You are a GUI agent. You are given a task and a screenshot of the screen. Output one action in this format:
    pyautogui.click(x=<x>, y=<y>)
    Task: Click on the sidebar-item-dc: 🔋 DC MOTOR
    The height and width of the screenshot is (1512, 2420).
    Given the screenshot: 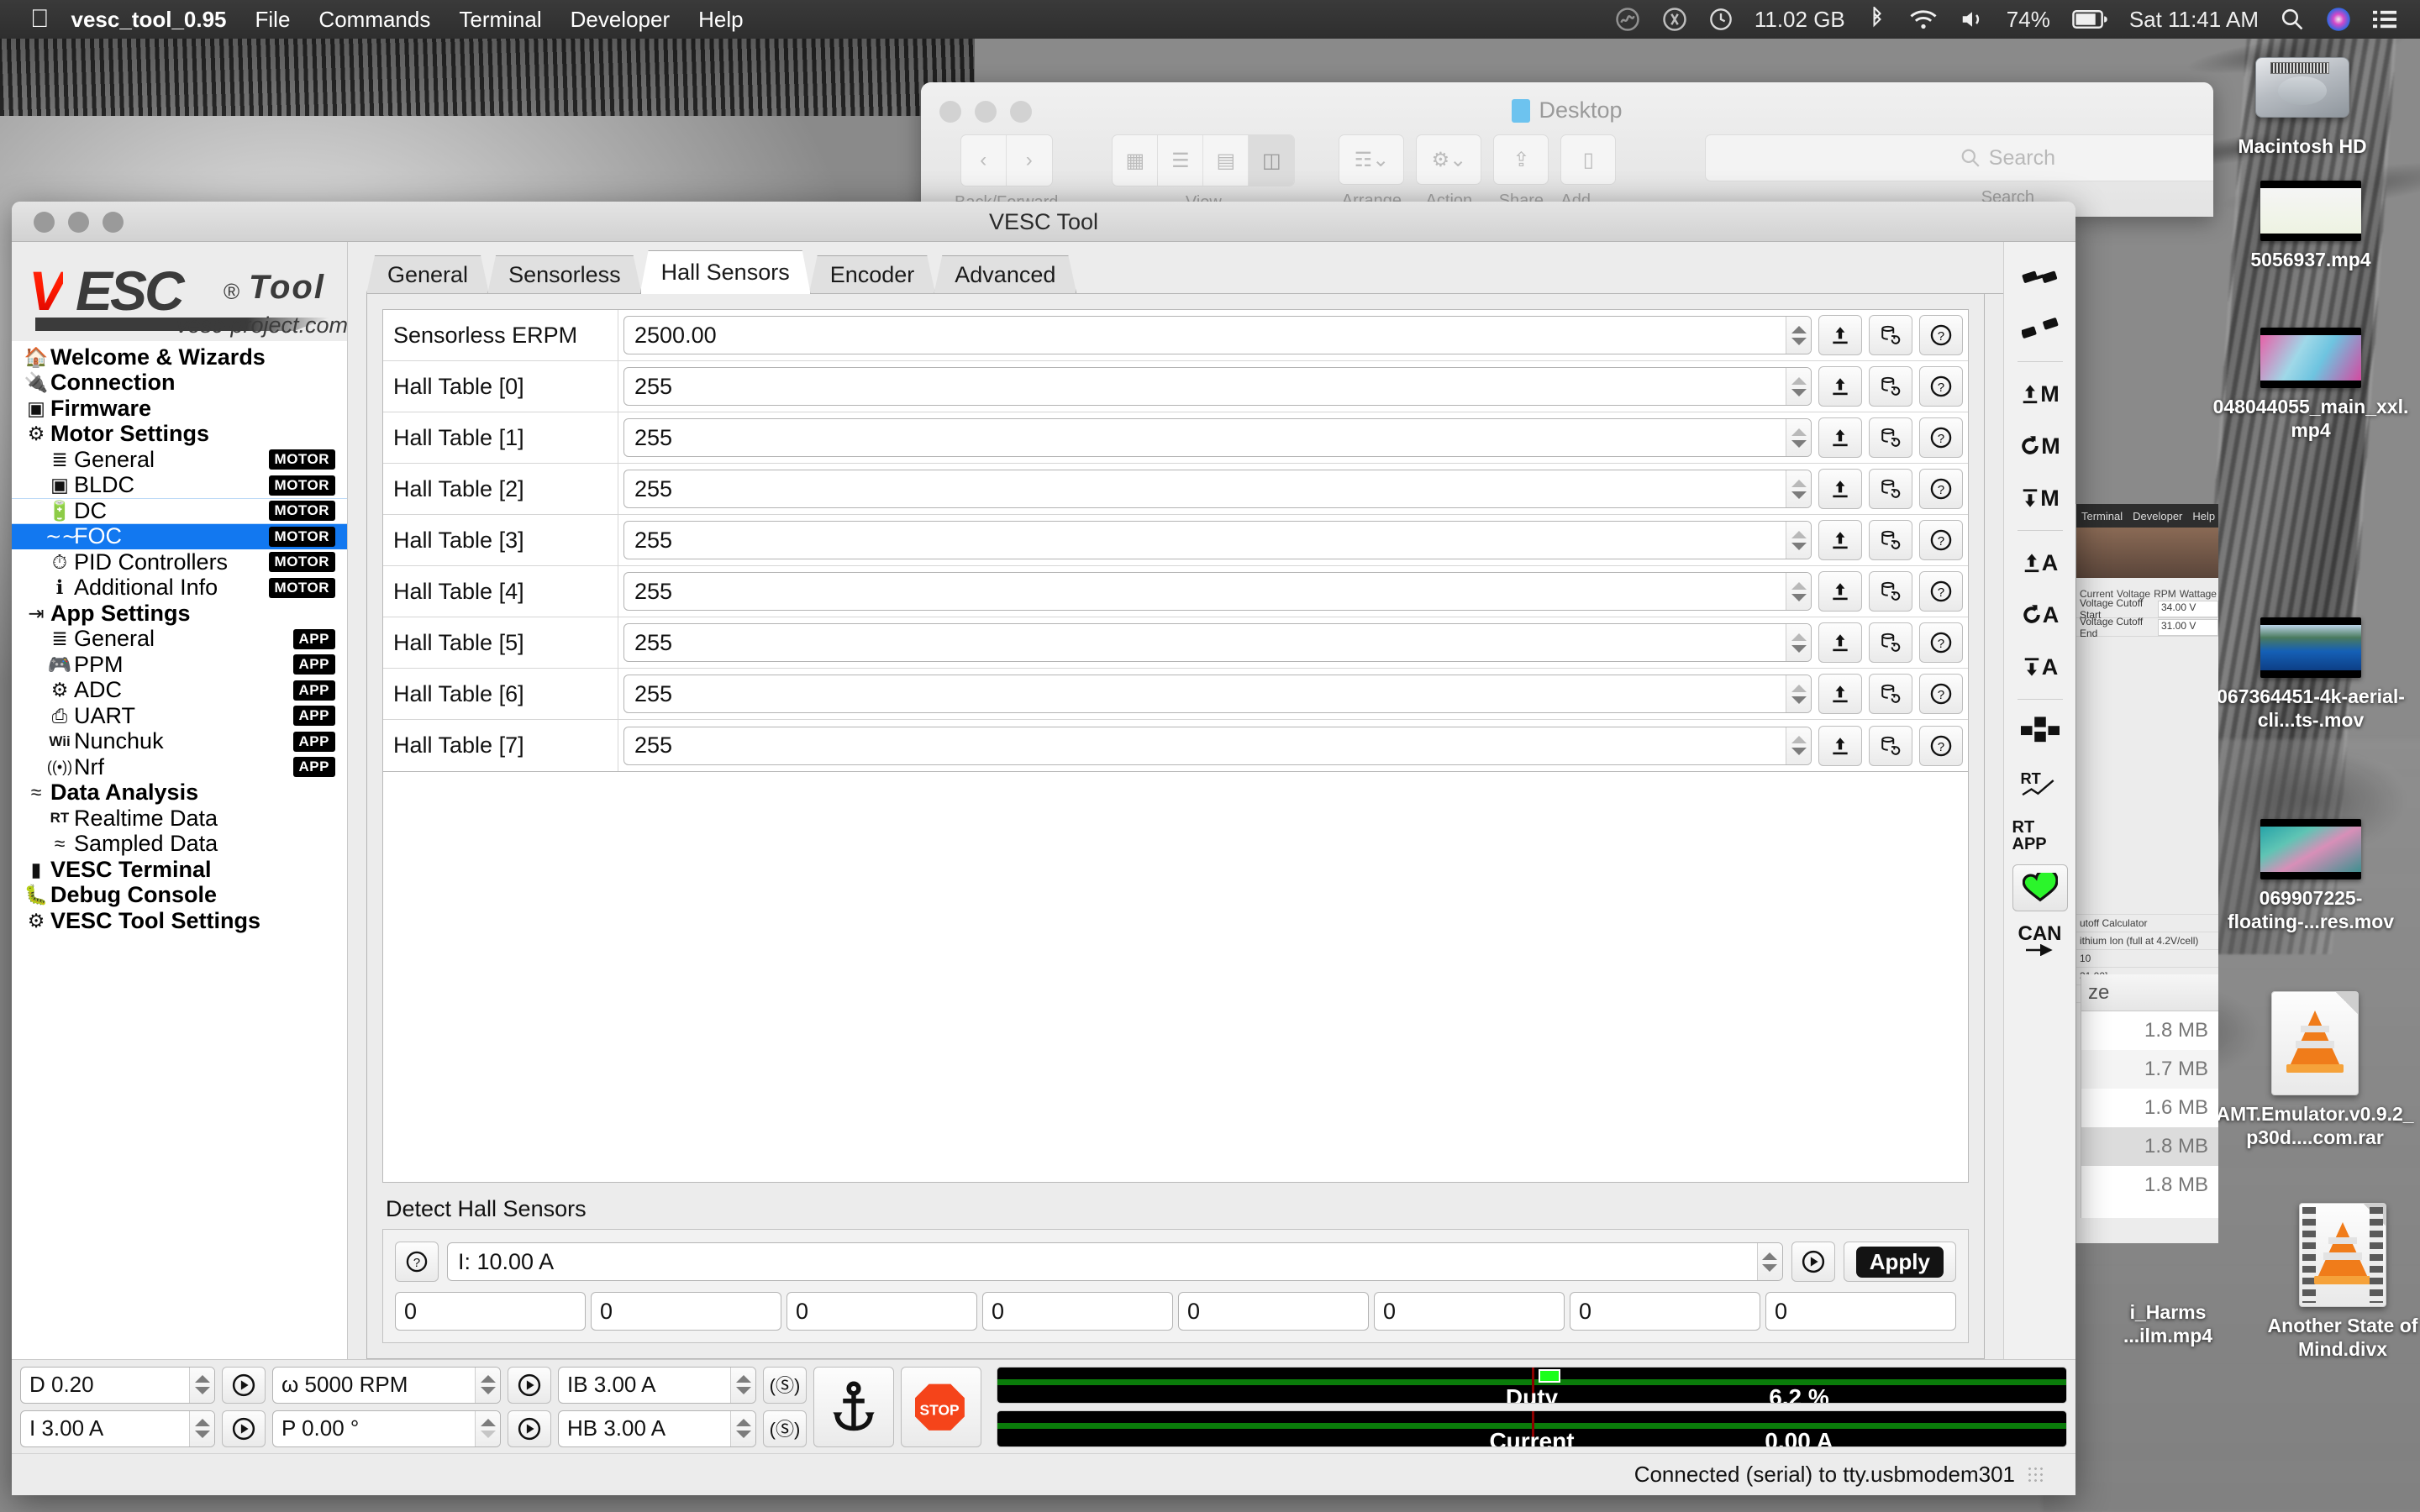 What is the action you would take?
    pyautogui.click(x=180, y=511)
    